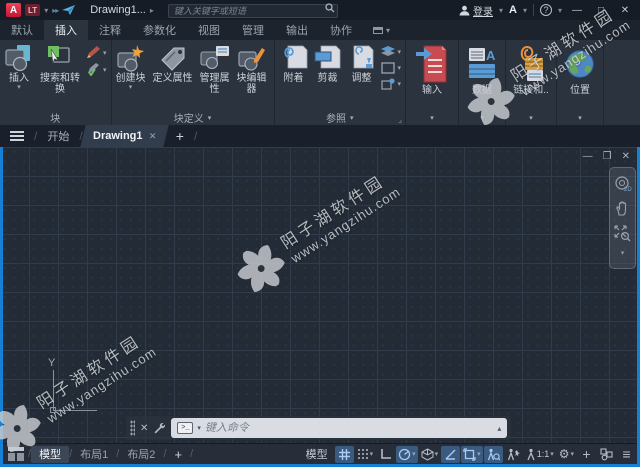 This screenshot has width=640, height=467. What do you see at coordinates (606, 454) in the screenshot?
I see `isolate-objects-button` at bounding box center [606, 454].